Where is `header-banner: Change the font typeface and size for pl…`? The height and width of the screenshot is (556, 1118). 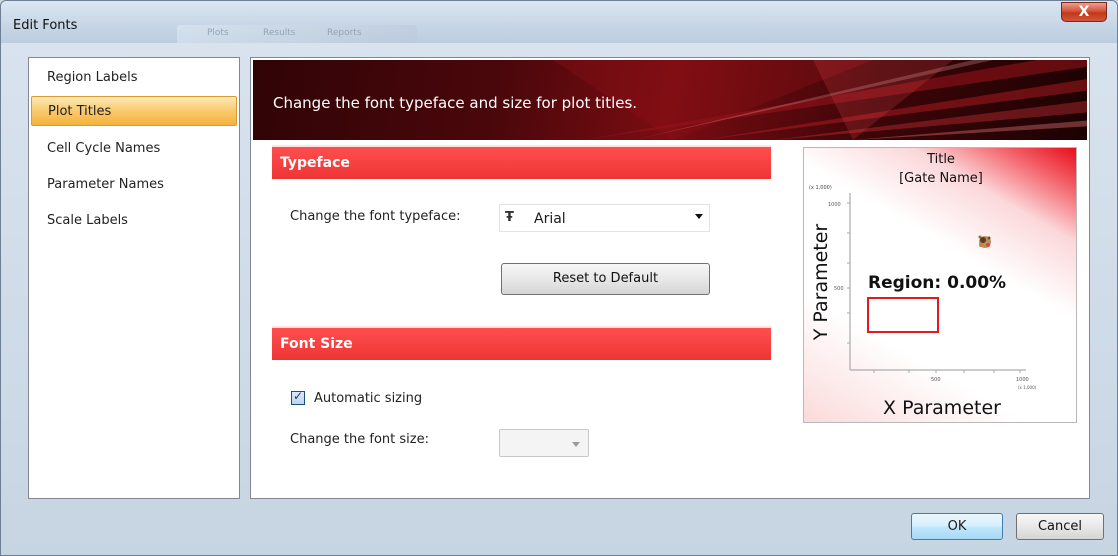
header-banner: Change the font typeface and size for pl… is located at coordinates (670, 100).